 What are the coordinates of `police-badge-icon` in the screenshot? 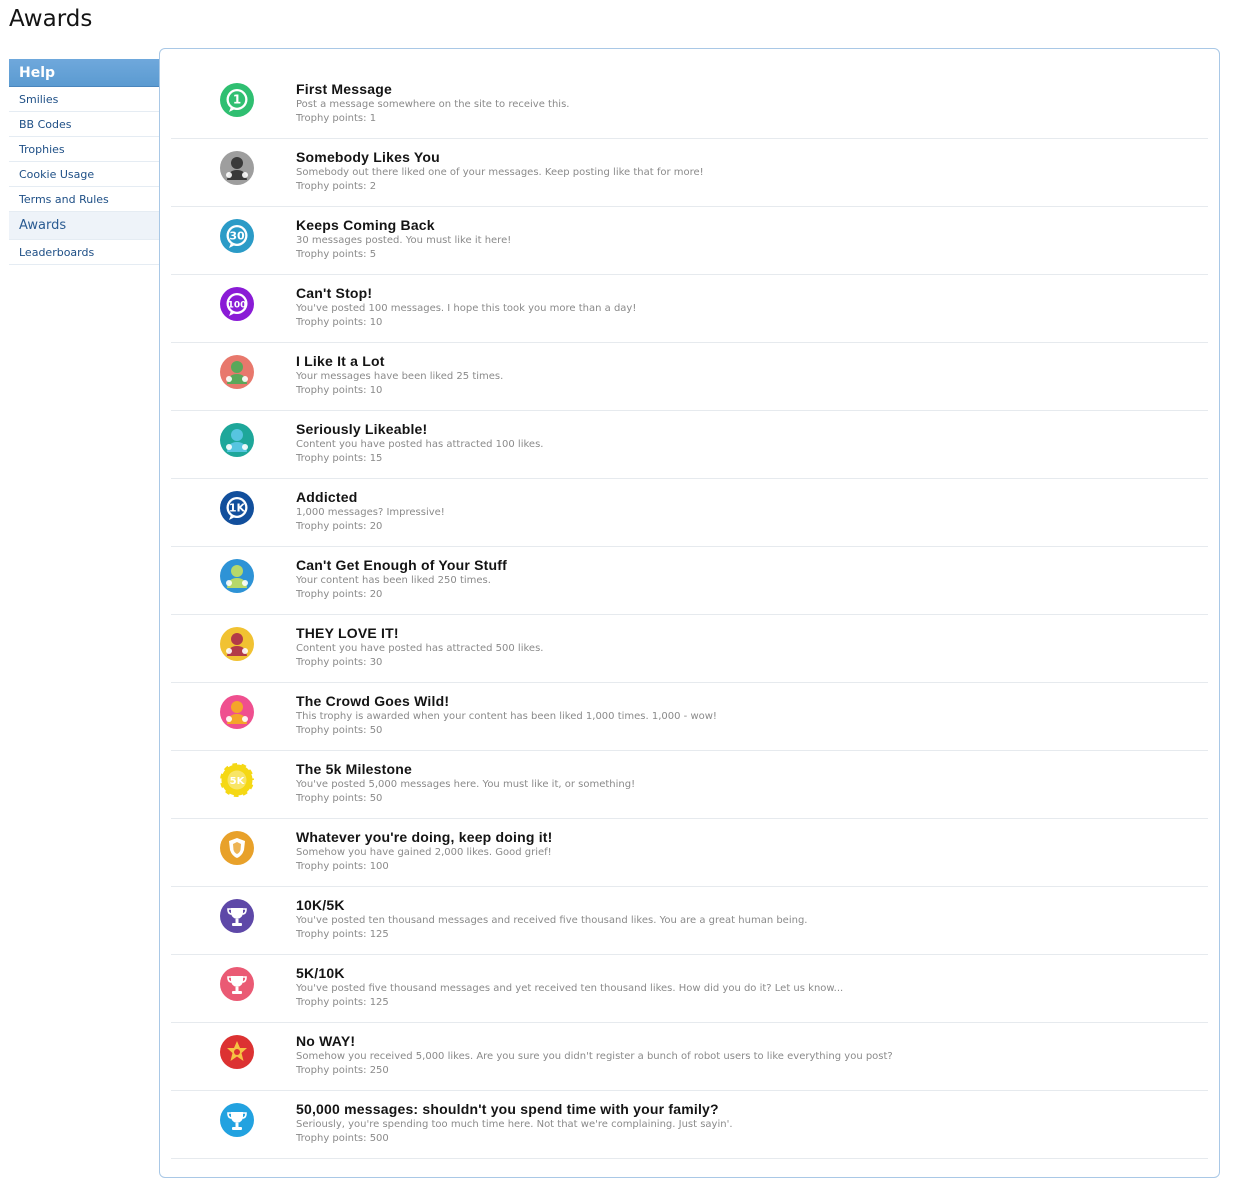 It's located at (237, 848).